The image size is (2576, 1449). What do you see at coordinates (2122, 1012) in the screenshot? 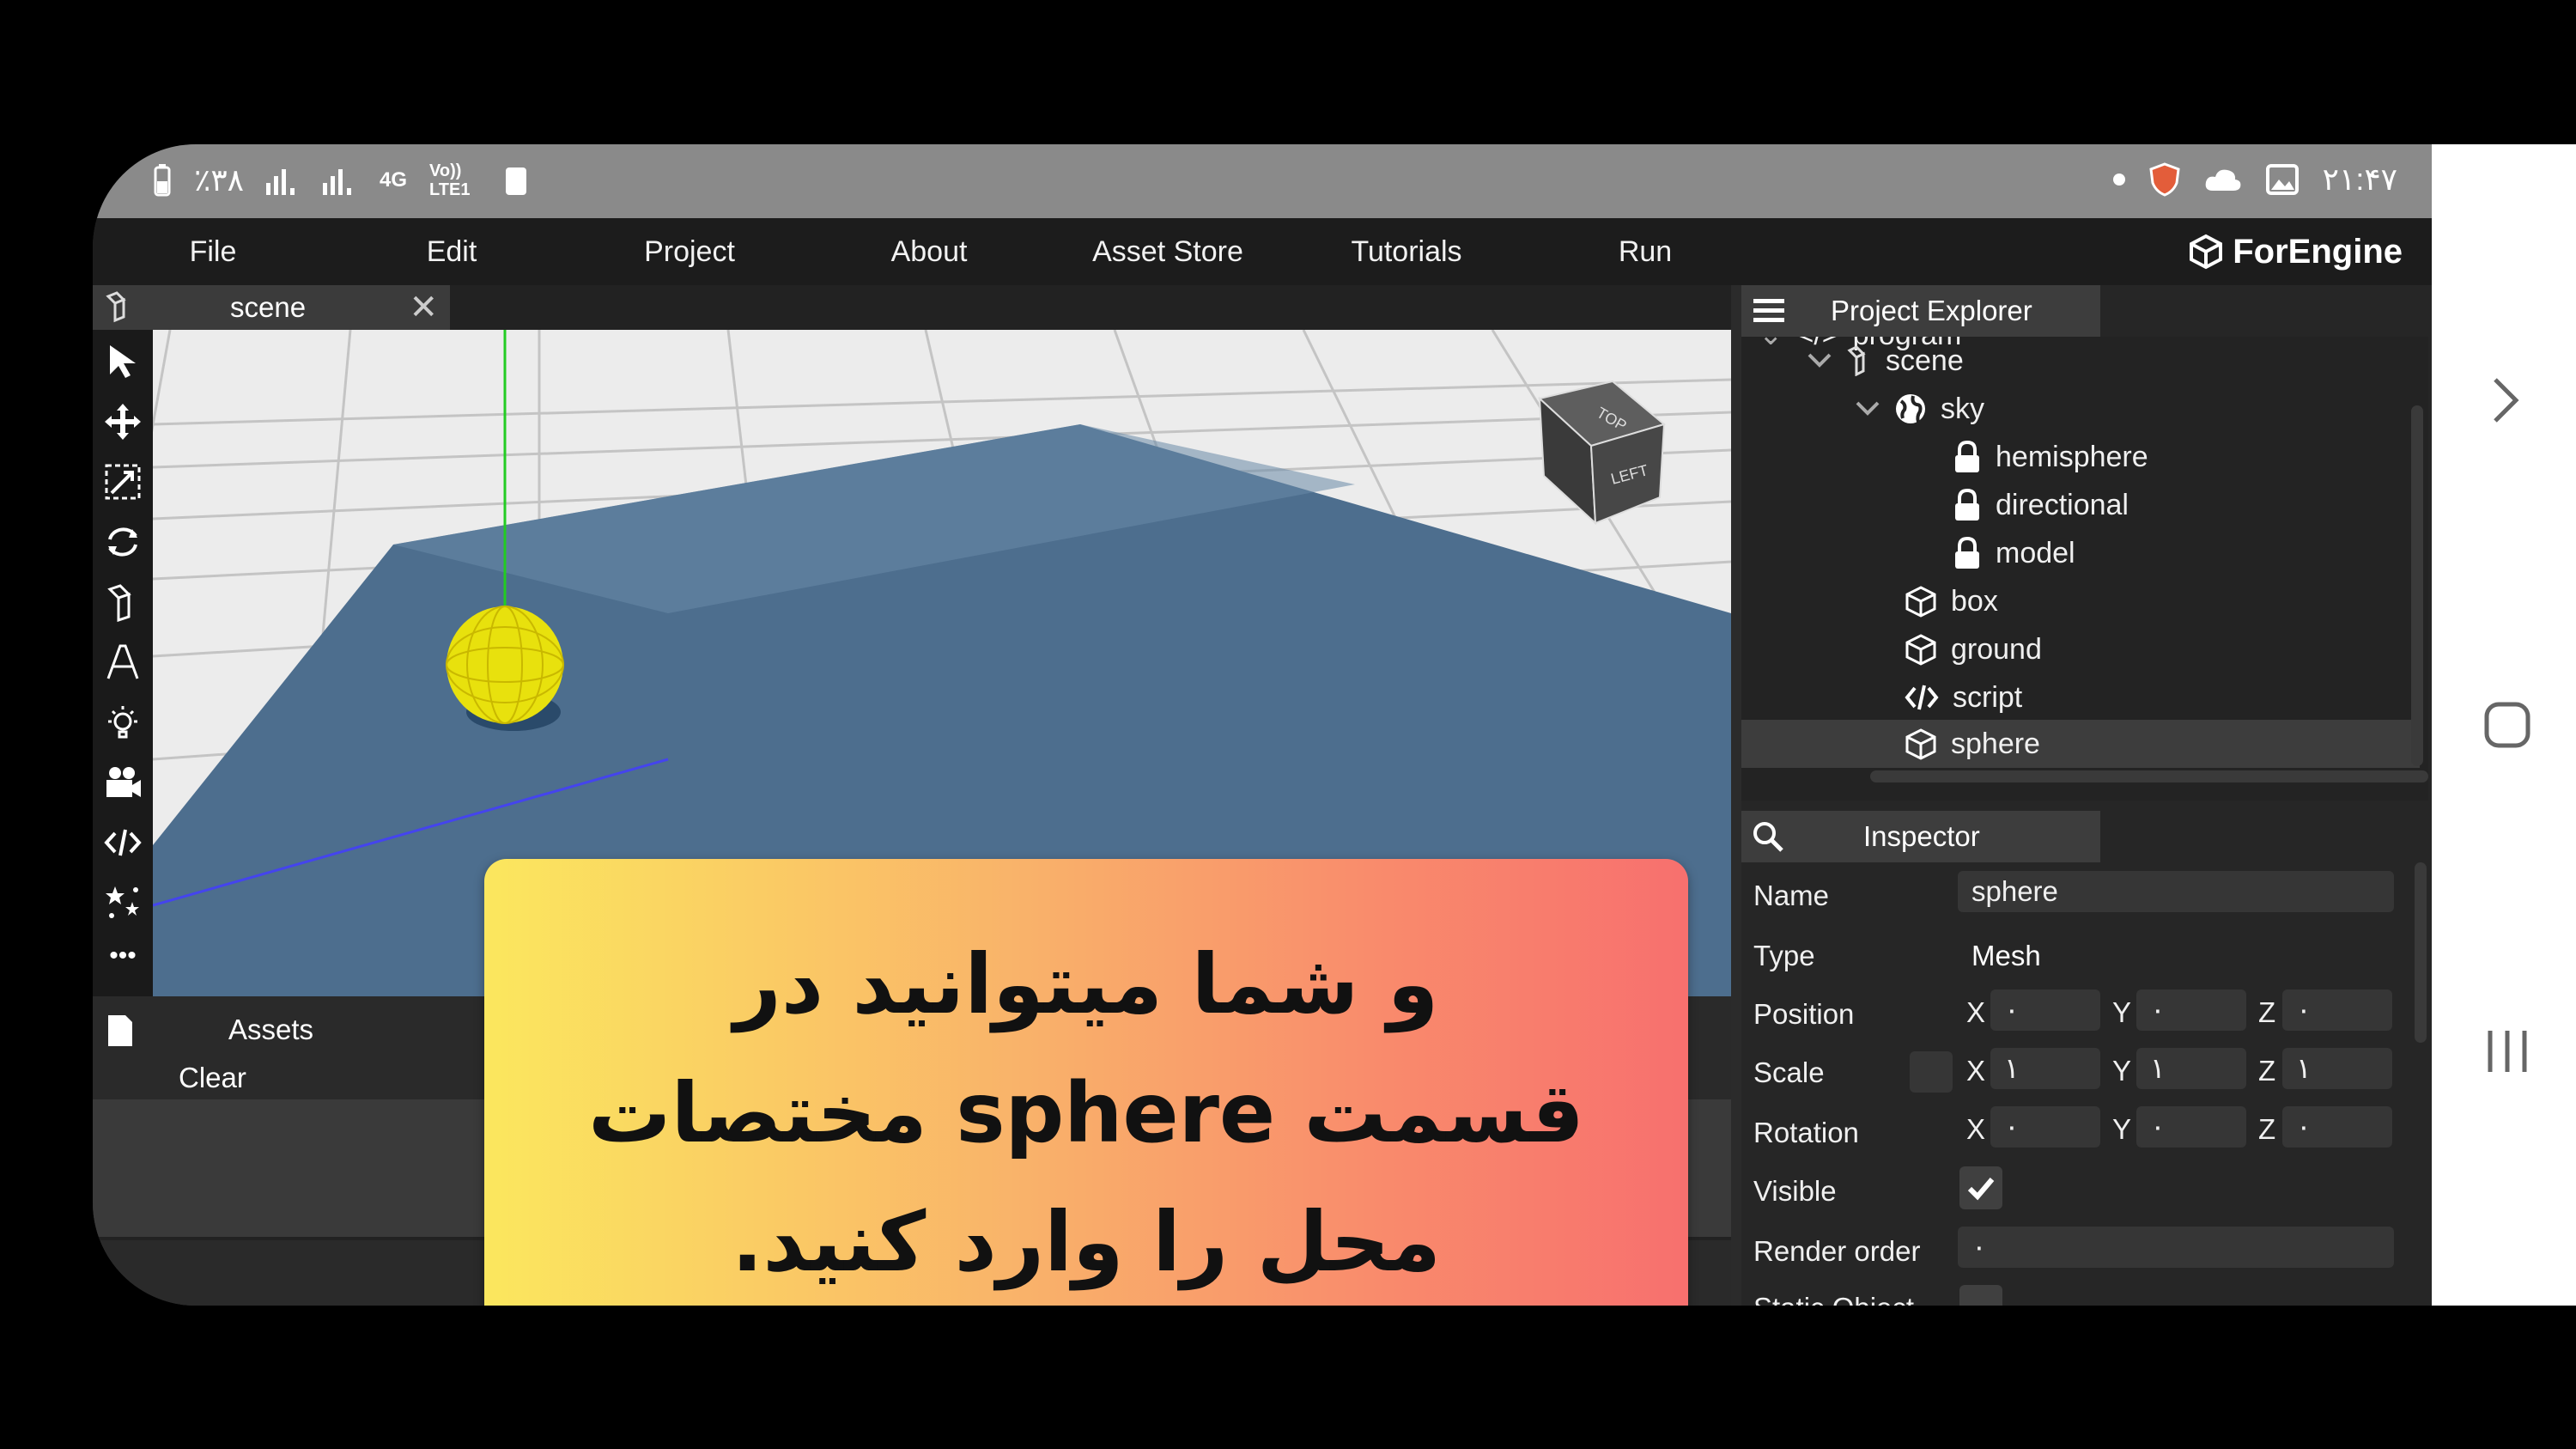
I see `position-y-label: Y` at bounding box center [2122, 1012].